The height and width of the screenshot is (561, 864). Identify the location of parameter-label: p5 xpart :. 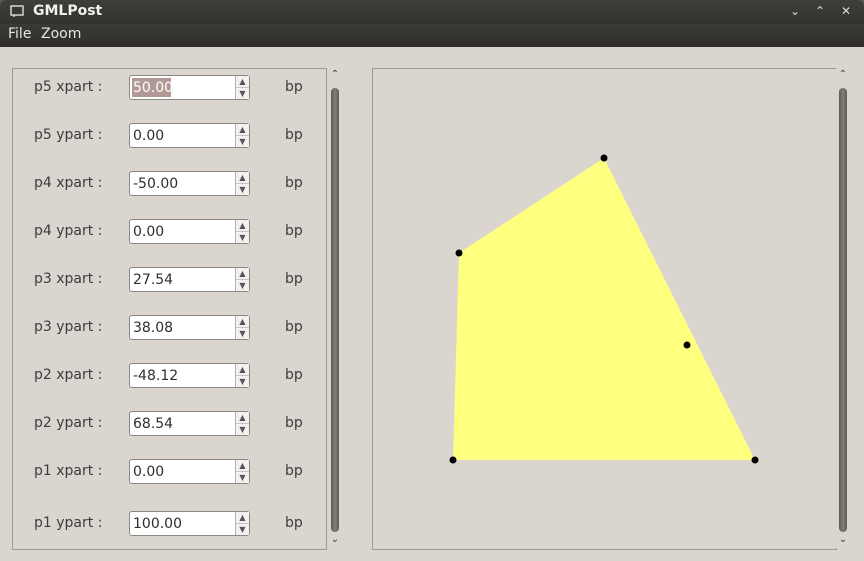
(68, 87).